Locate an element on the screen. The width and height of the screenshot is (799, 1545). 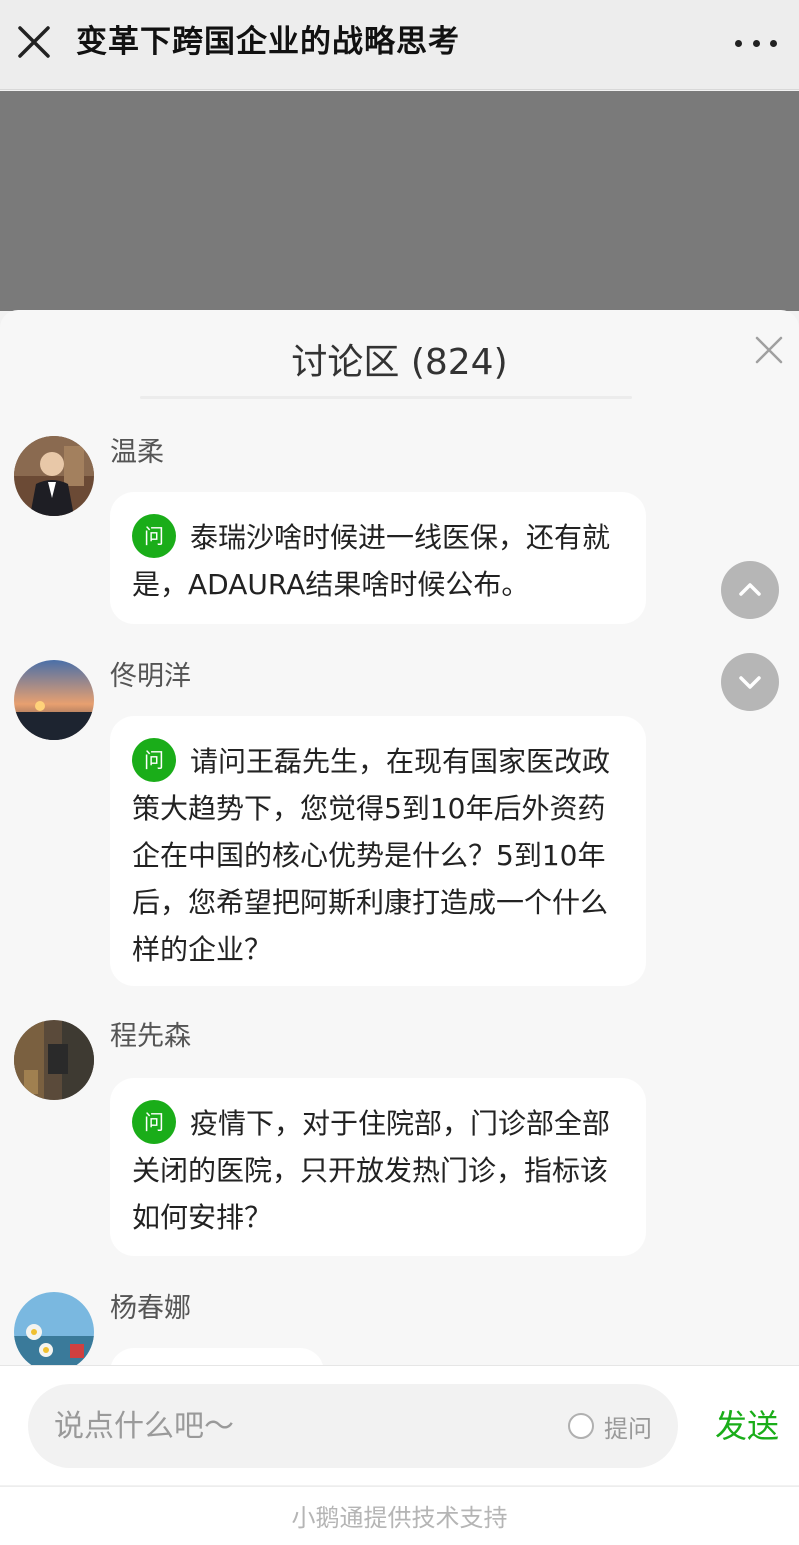
username: 程先森 is located at coordinates (150, 1036).